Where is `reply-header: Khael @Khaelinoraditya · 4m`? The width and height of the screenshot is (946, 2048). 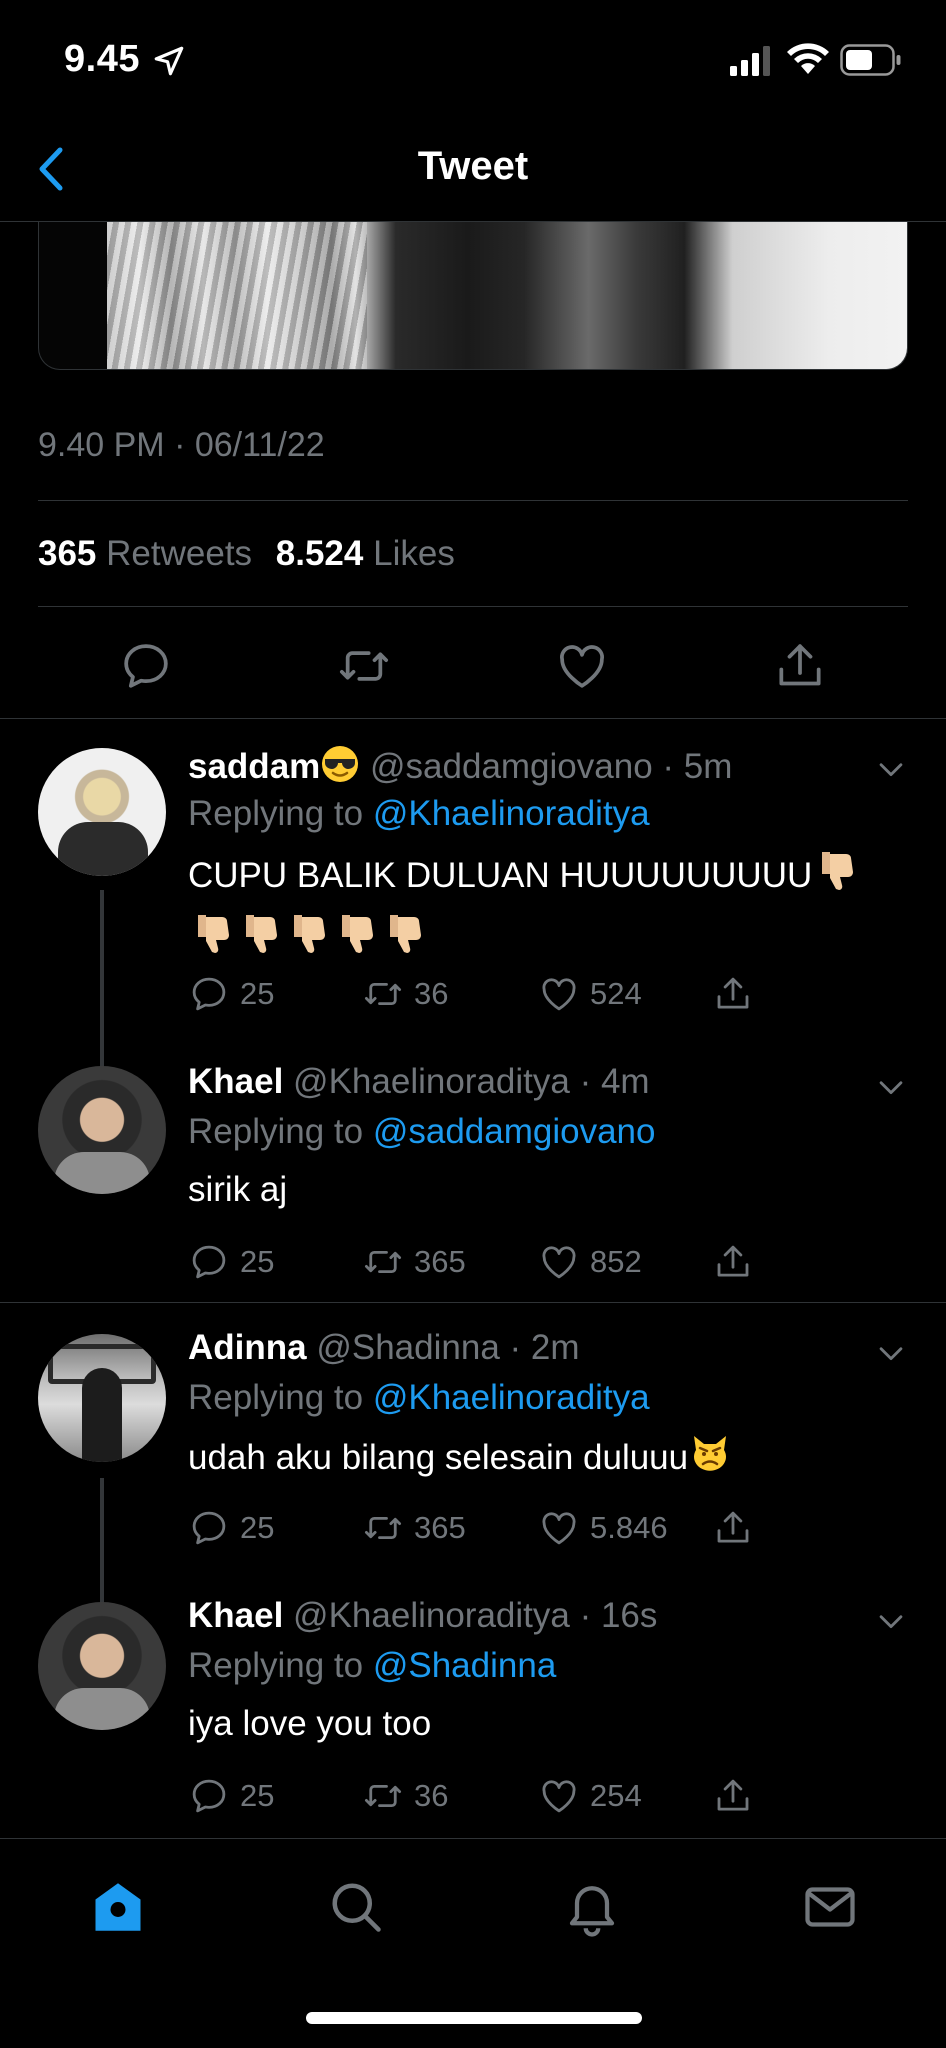
reply-header: Khael @Khaelinoraditya · 4m is located at coordinates (419, 1081).